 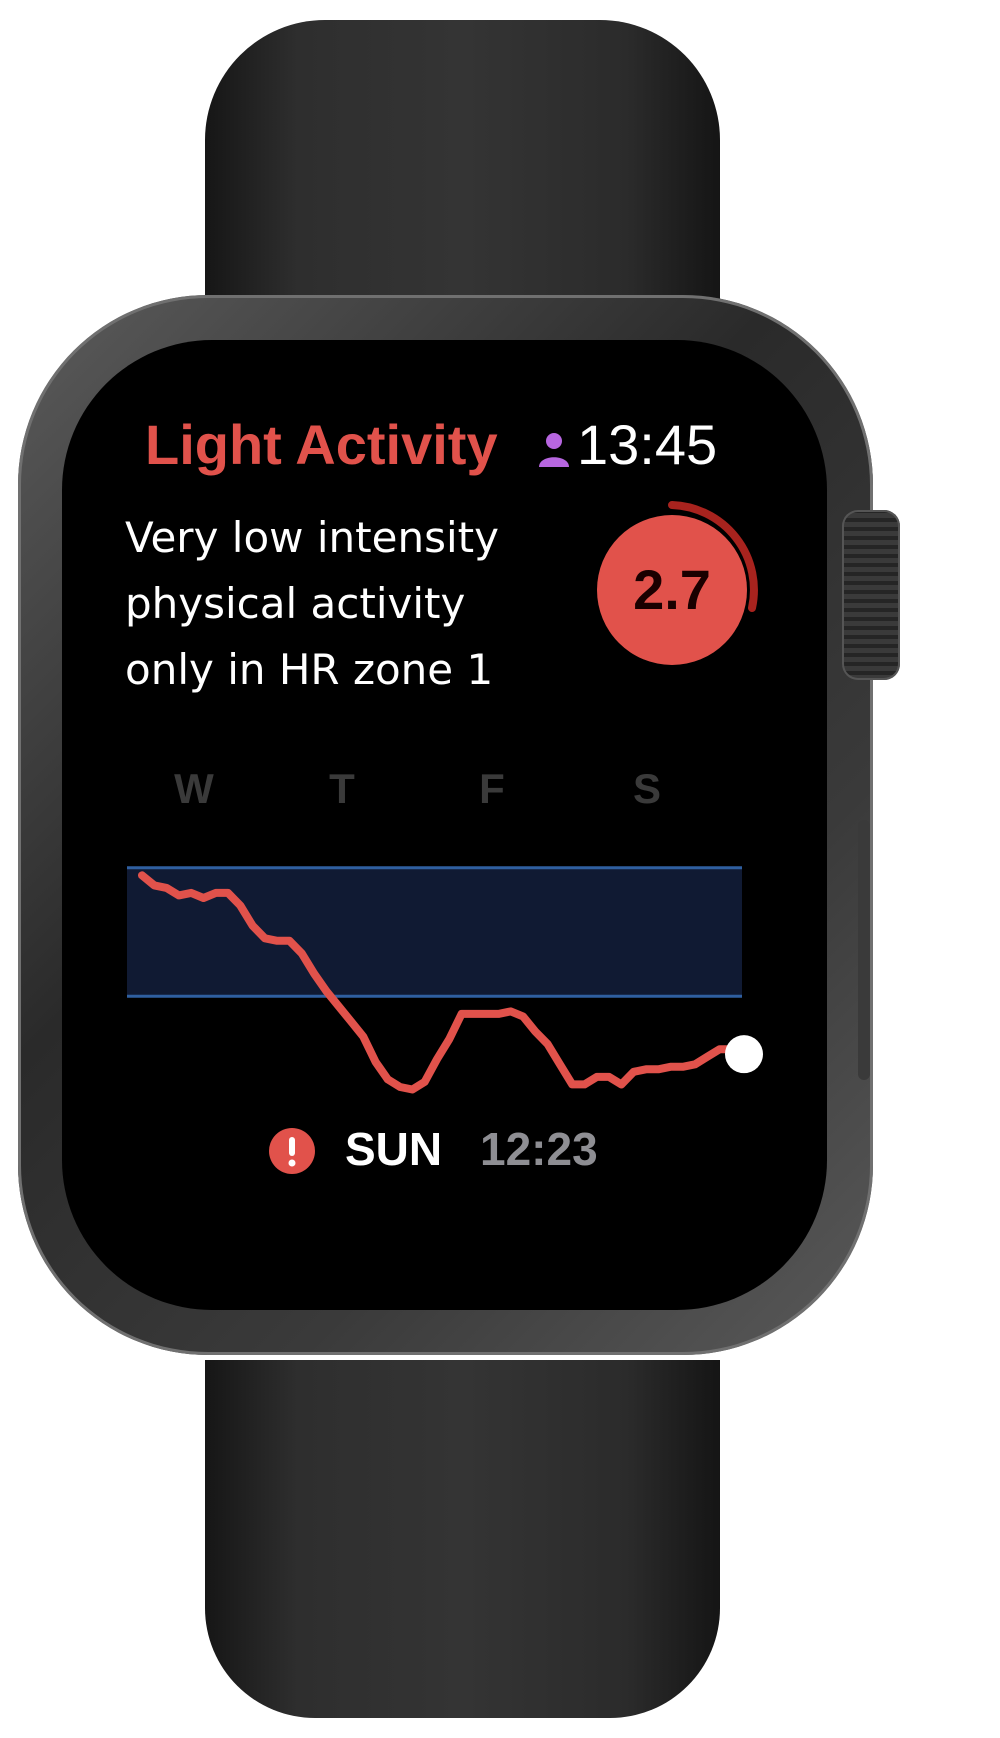 I want to click on exclamation-icon, so click(x=292, y=1151).